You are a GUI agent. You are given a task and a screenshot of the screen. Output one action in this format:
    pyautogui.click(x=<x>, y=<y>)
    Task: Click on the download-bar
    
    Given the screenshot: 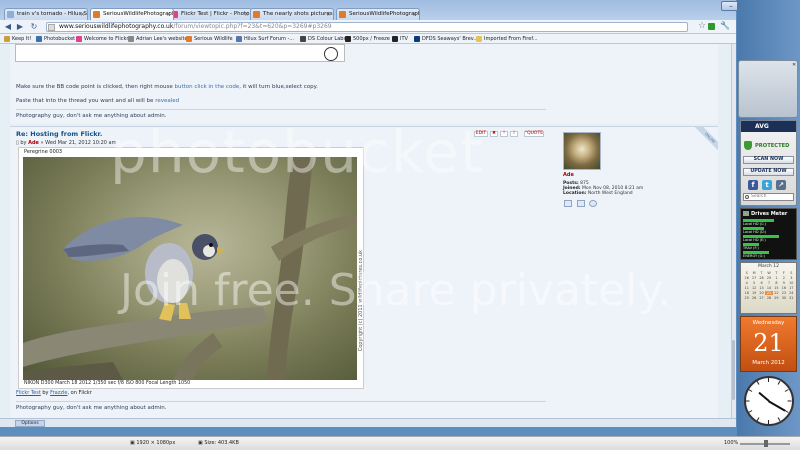 What is the action you would take?
    pyautogui.click(x=368, y=422)
    